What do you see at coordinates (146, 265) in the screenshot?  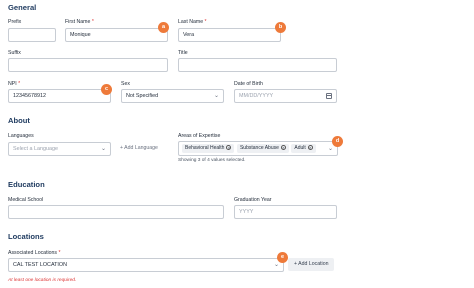 I see `associated-locations-select: CAL TEST LOCATION ⌄` at bounding box center [146, 265].